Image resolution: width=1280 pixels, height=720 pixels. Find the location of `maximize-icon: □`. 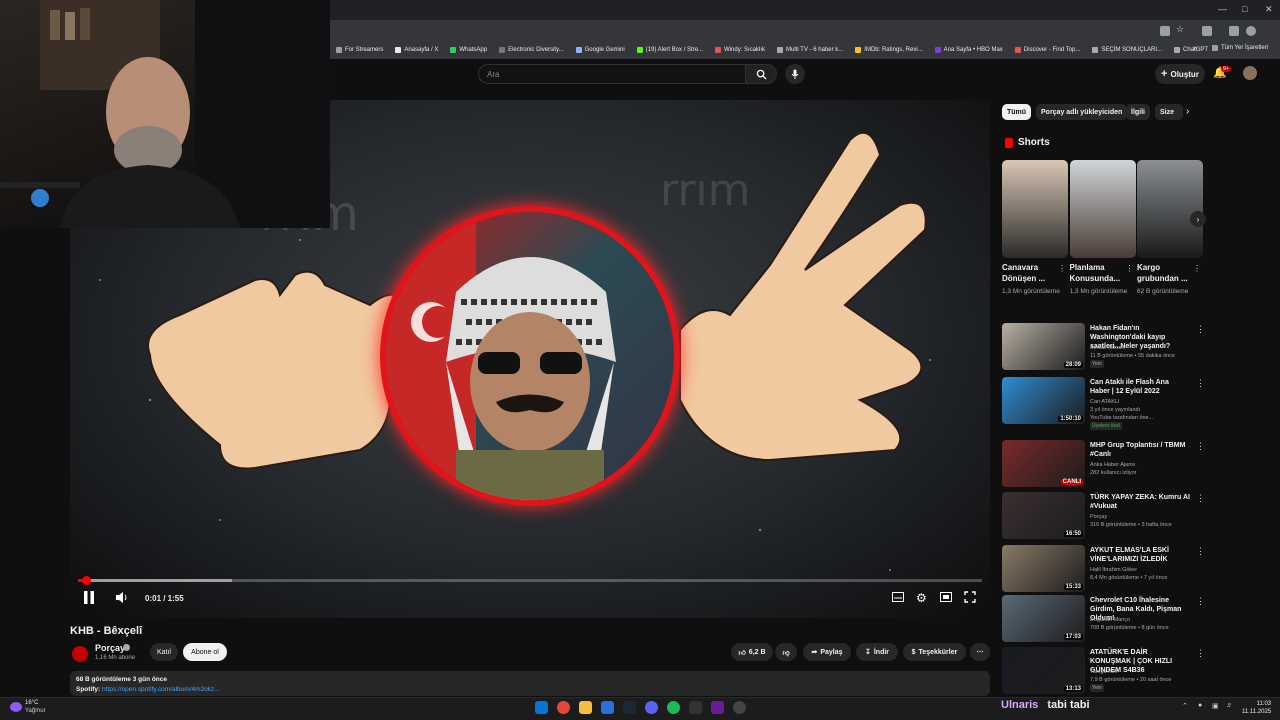

maximize-icon: □ is located at coordinates (1244, 9).